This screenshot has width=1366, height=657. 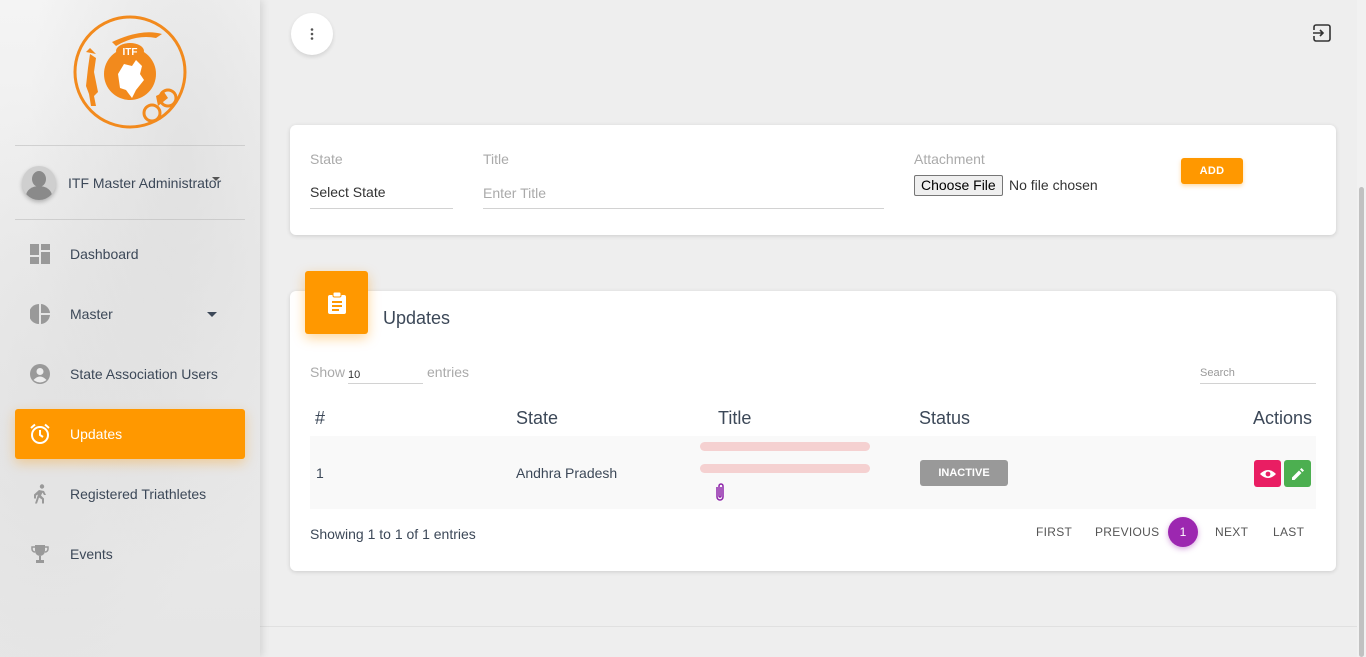 I want to click on title-input: Enter Title, so click(x=514, y=193).